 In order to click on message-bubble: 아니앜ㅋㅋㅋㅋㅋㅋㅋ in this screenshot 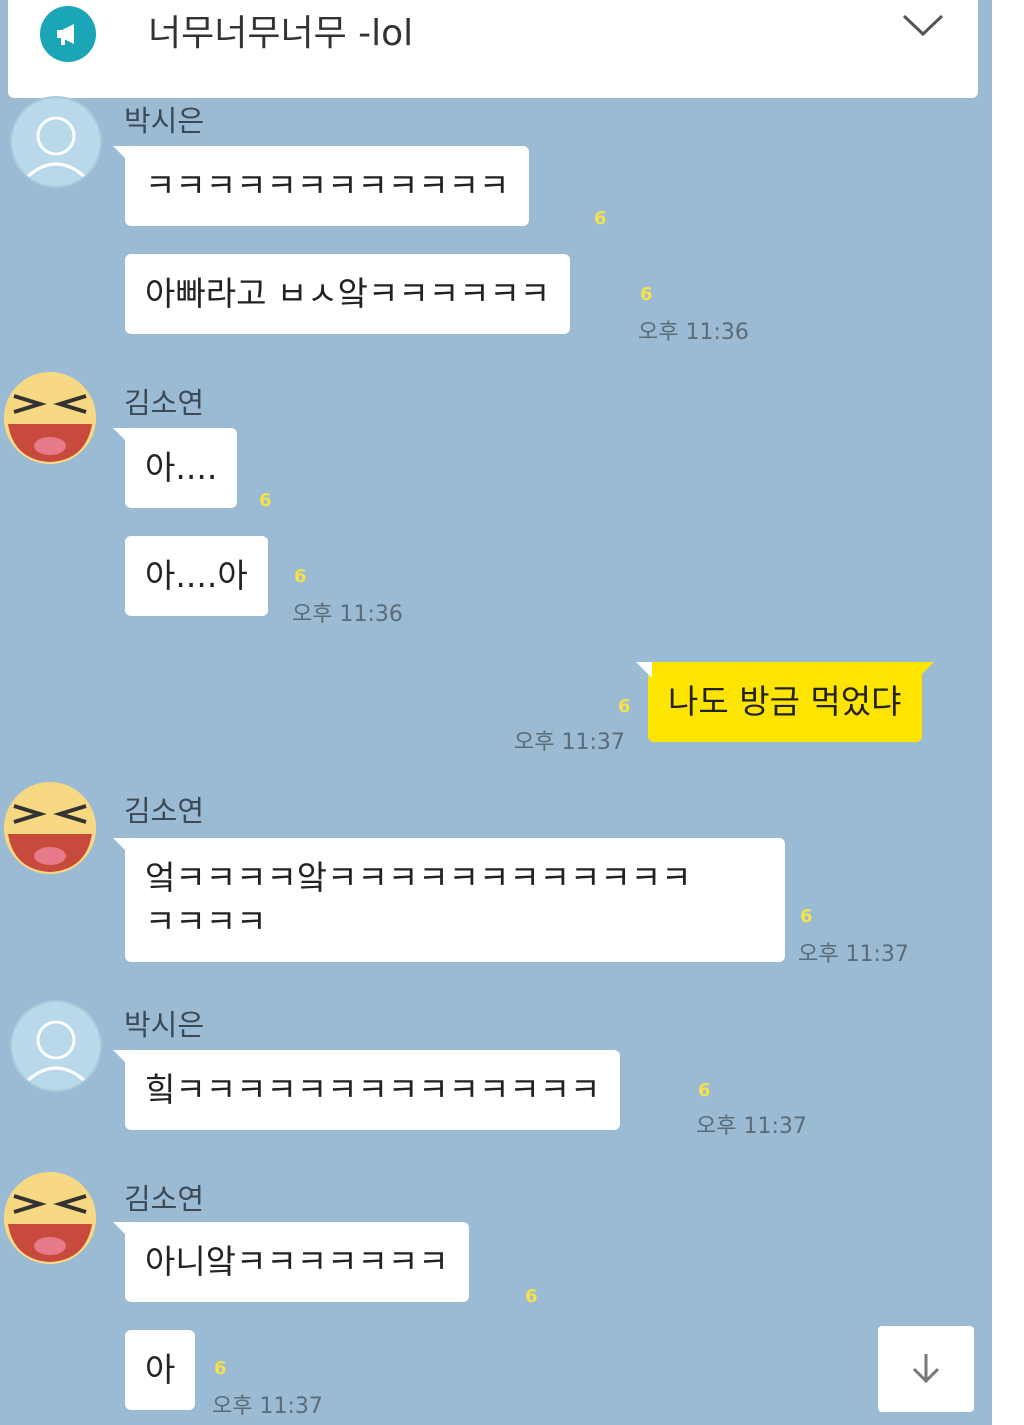, I will do `click(291, 1262)`.